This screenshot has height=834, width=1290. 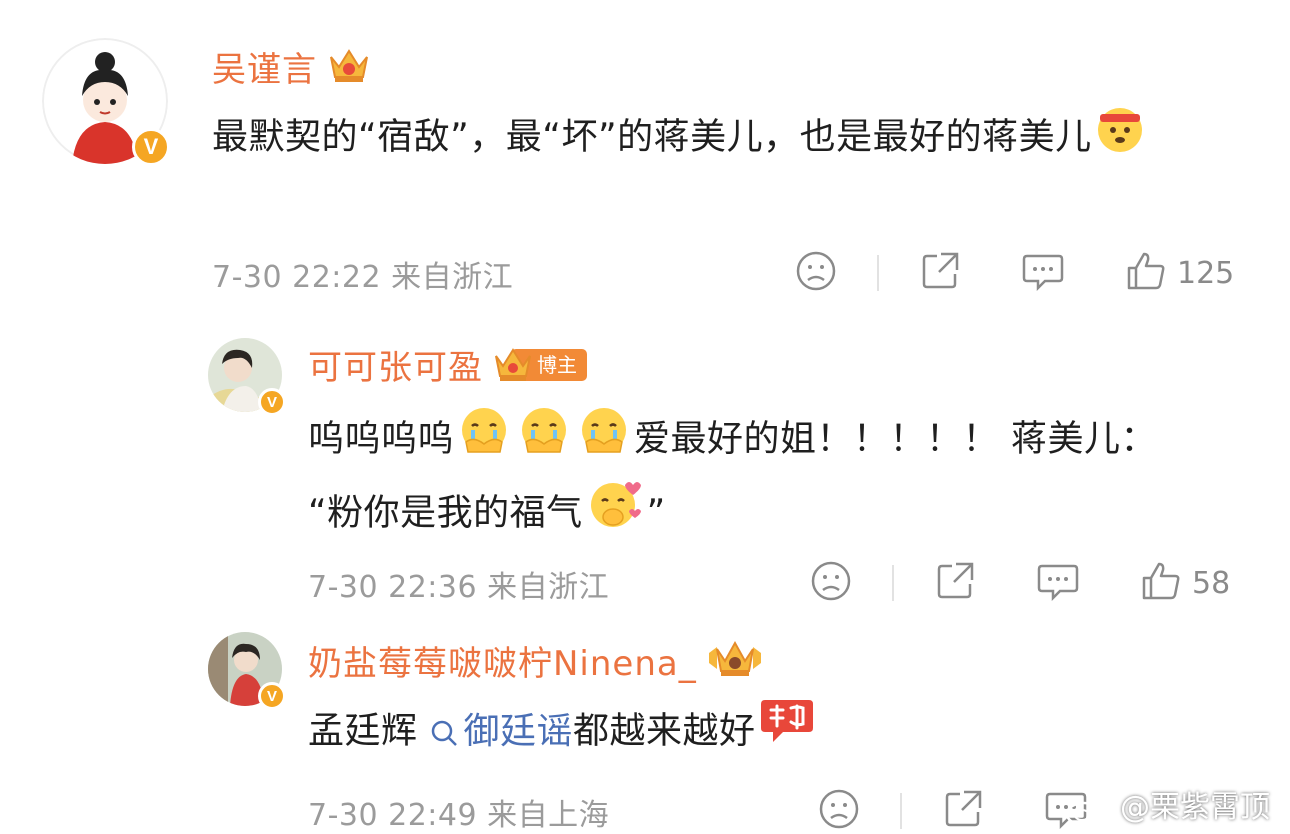 What do you see at coordinates (773, 478) in the screenshot?
I see `comment-text: 呜呜呜呜 爱最好的姐！！！！！ 蒋美儿： “粉你是我的福气 ”` at bounding box center [773, 478].